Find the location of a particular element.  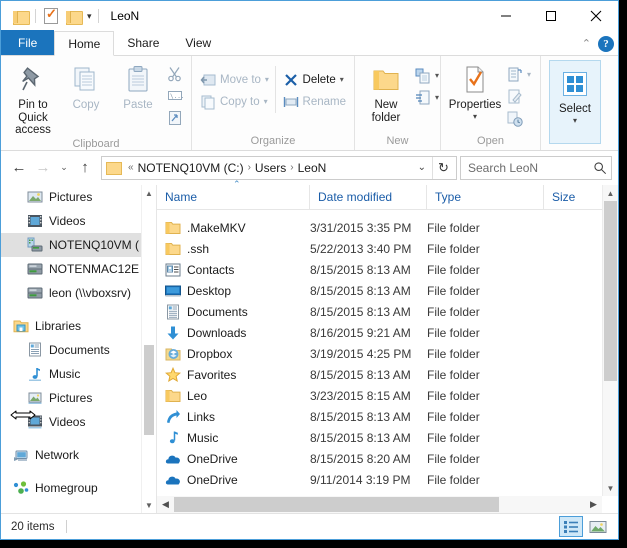

breadcrumb-overflow: « is located at coordinates (131, 167).